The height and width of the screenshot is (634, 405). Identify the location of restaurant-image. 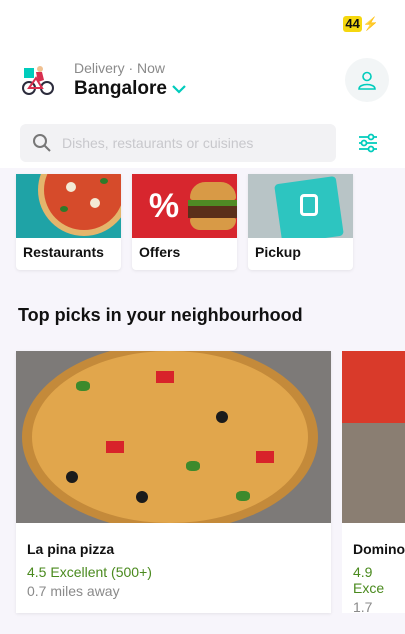
(373, 437).